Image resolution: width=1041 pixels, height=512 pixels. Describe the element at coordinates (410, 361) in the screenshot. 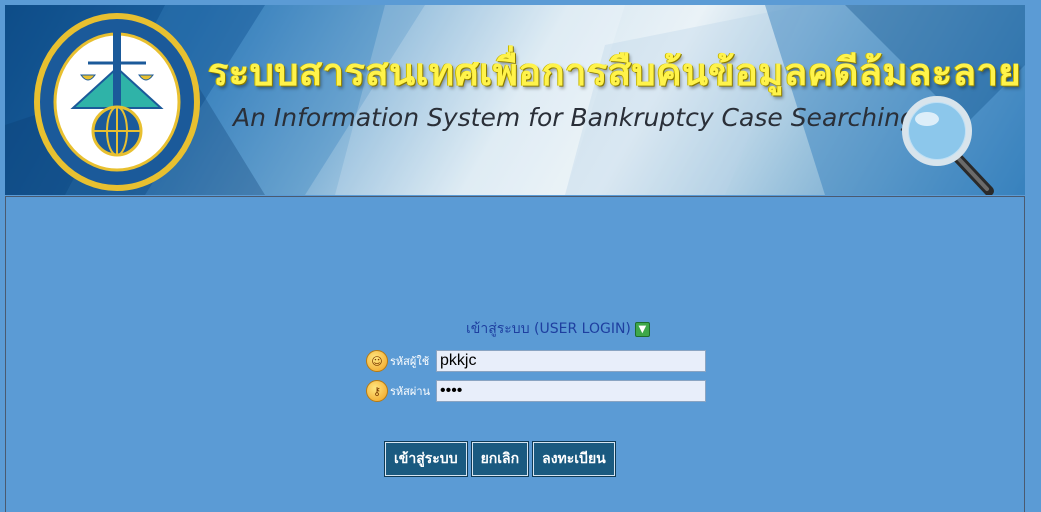

I see `username-label: รหัสผู้ใช้` at that location.